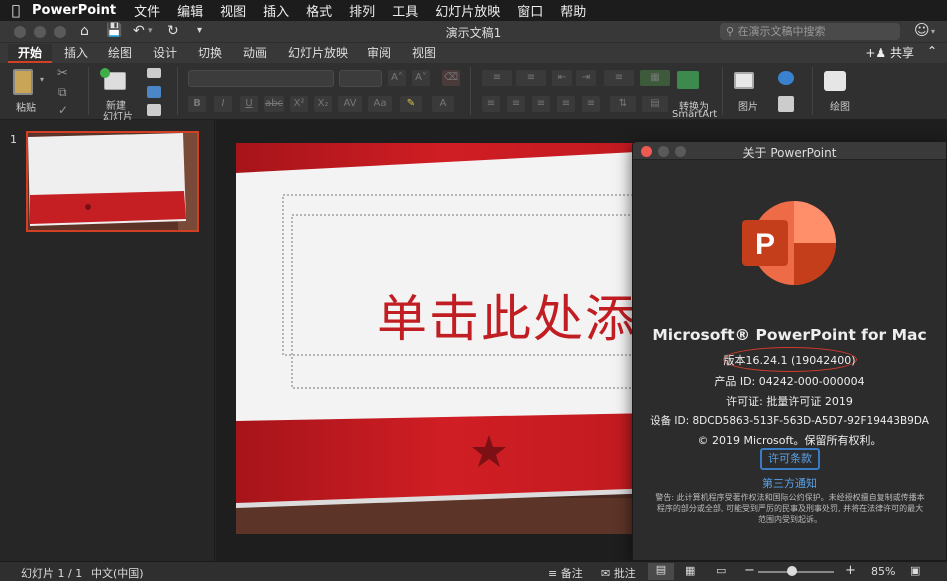 The image size is (947, 581). What do you see at coordinates (261, 78) in the screenshot?
I see `font-name-dropdown` at bounding box center [261, 78].